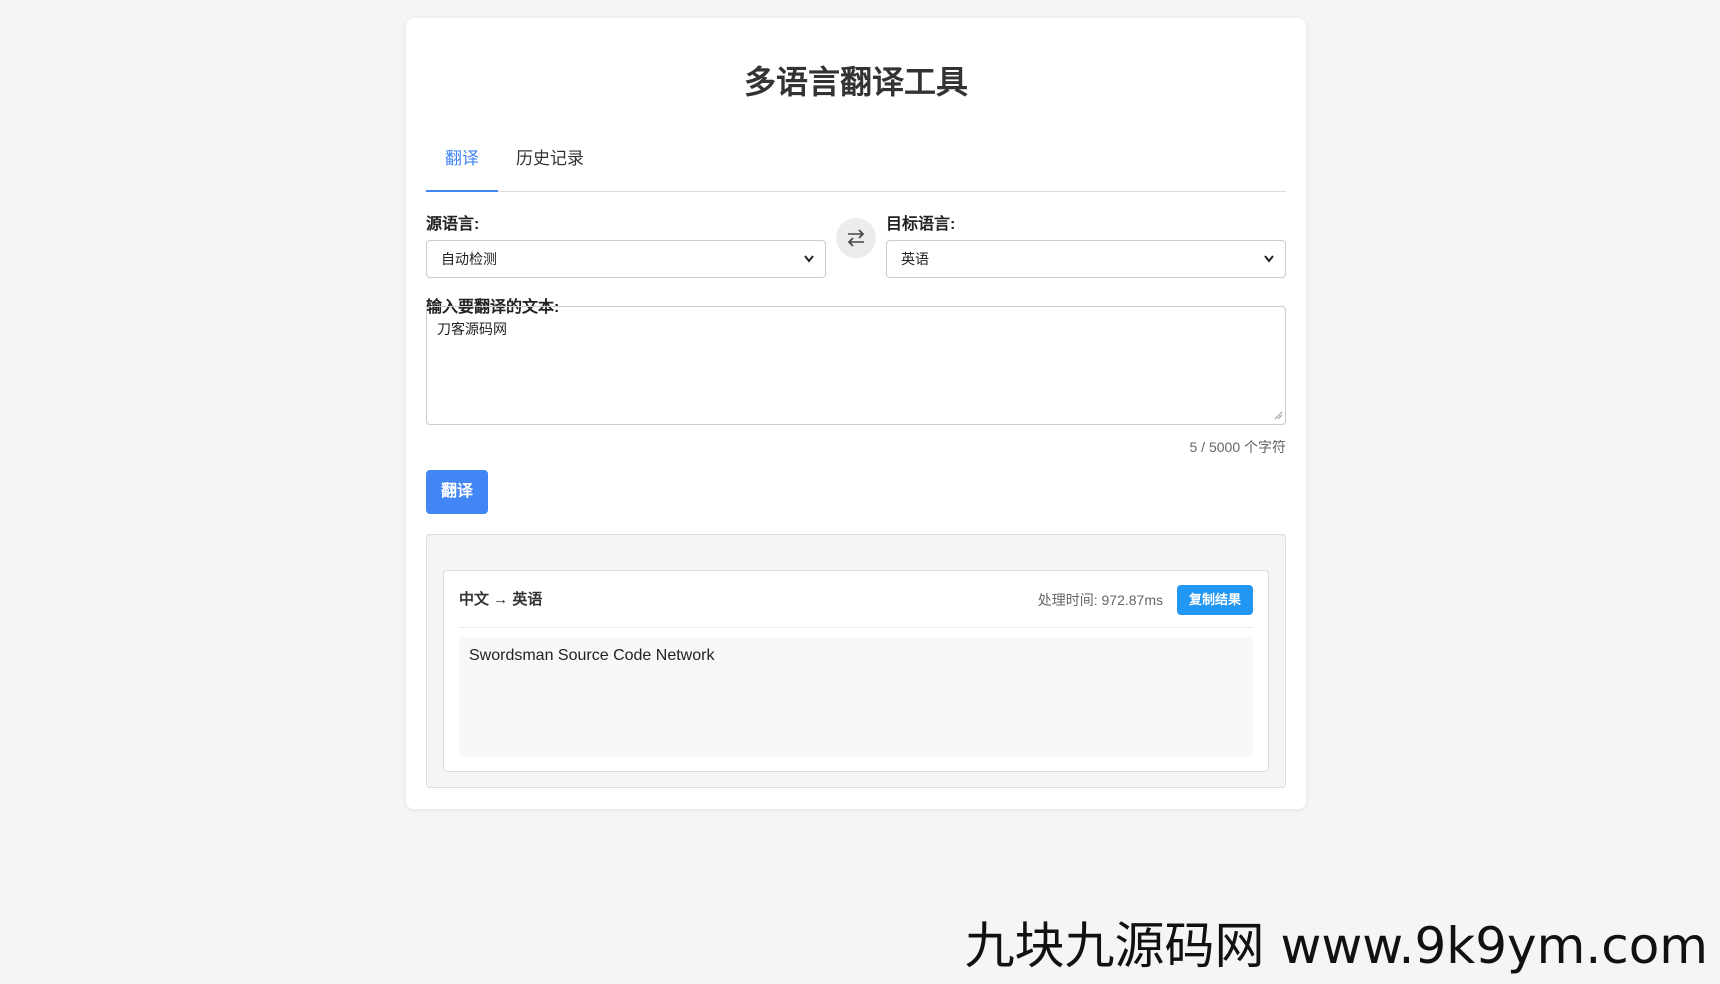 Image resolution: width=1720 pixels, height=984 pixels. I want to click on watermark: 九块九源码网 www.9k9ym.com, so click(1336, 946).